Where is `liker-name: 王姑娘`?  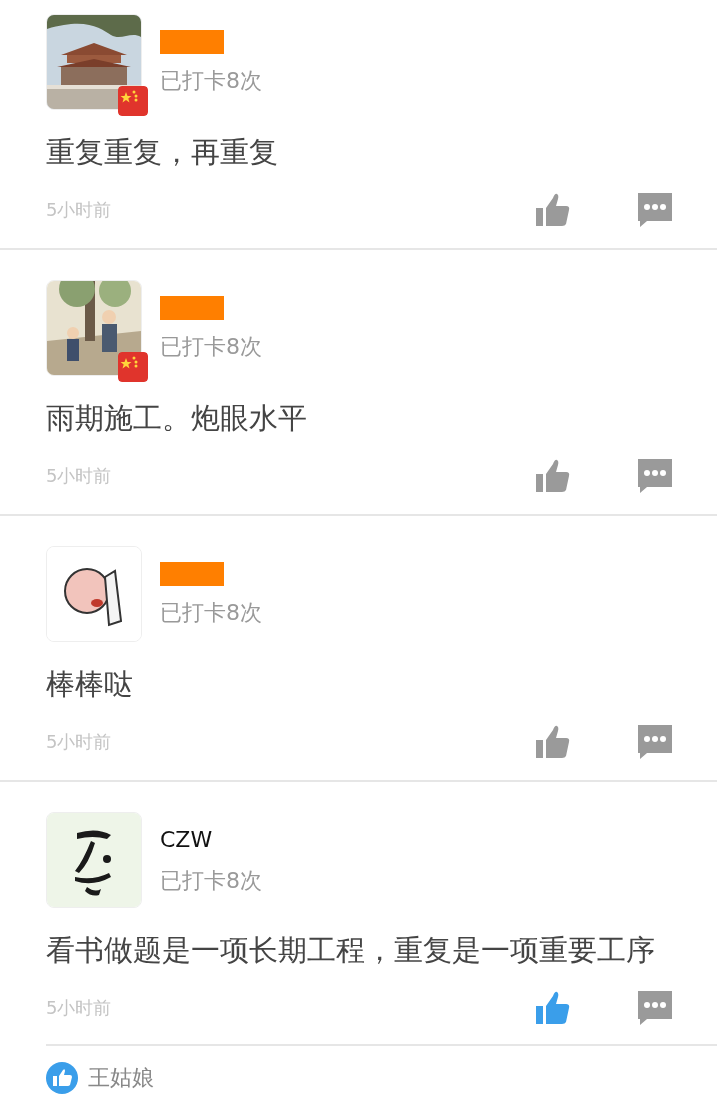 liker-name: 王姑娘 is located at coordinates (121, 1078).